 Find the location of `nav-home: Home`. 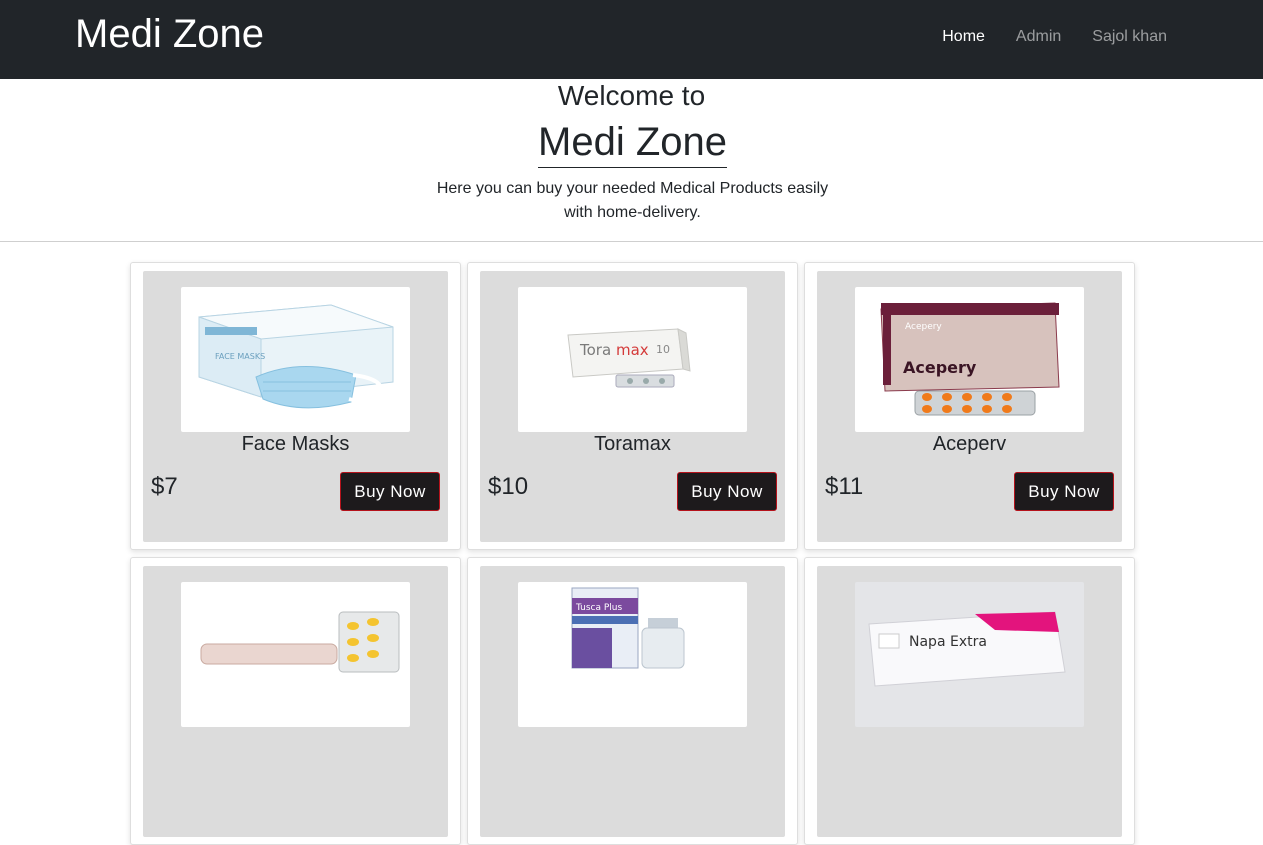

nav-home: Home is located at coordinates (963, 37).